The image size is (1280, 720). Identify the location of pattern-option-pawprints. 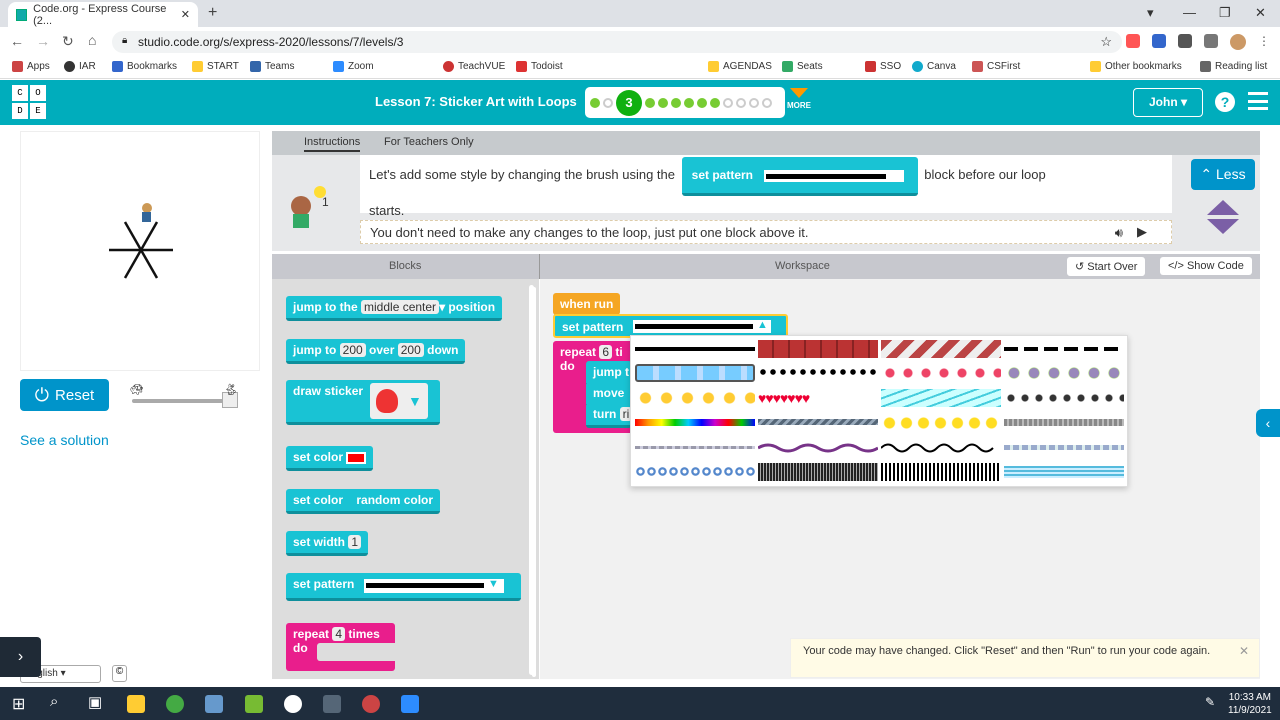
(1064, 398).